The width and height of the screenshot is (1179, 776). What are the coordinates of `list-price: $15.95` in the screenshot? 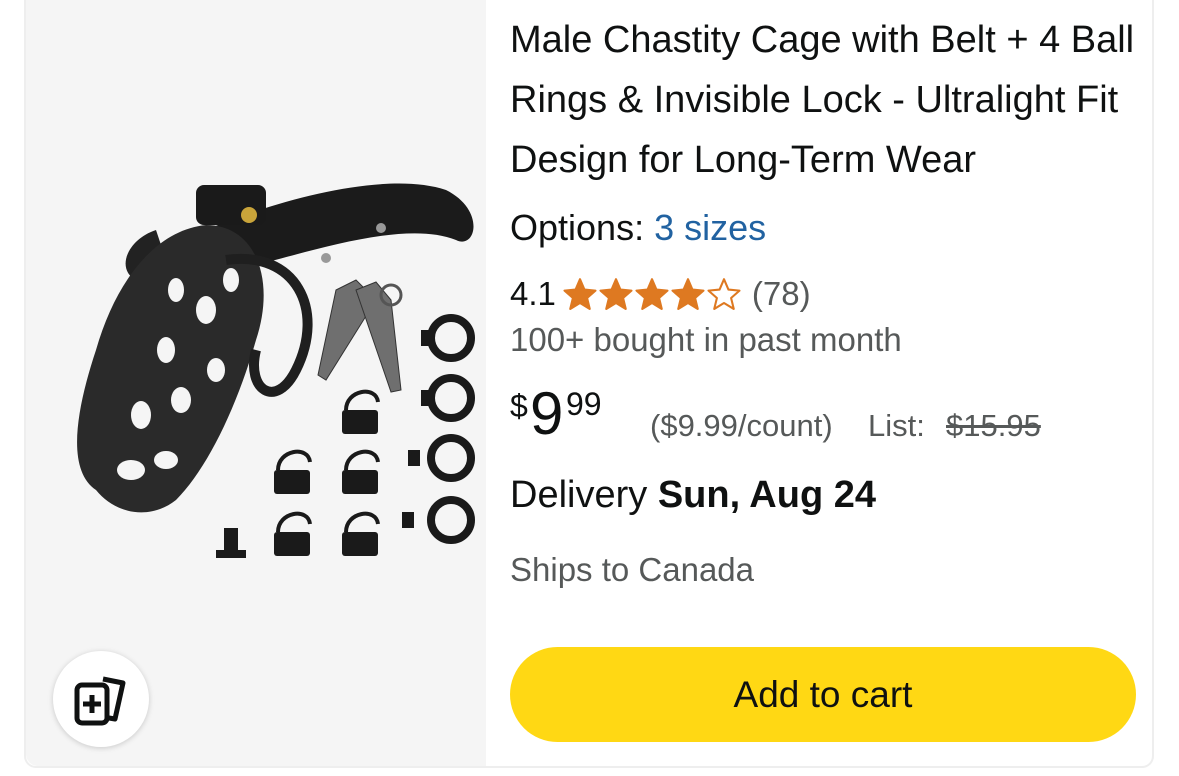 It's located at (993, 425).